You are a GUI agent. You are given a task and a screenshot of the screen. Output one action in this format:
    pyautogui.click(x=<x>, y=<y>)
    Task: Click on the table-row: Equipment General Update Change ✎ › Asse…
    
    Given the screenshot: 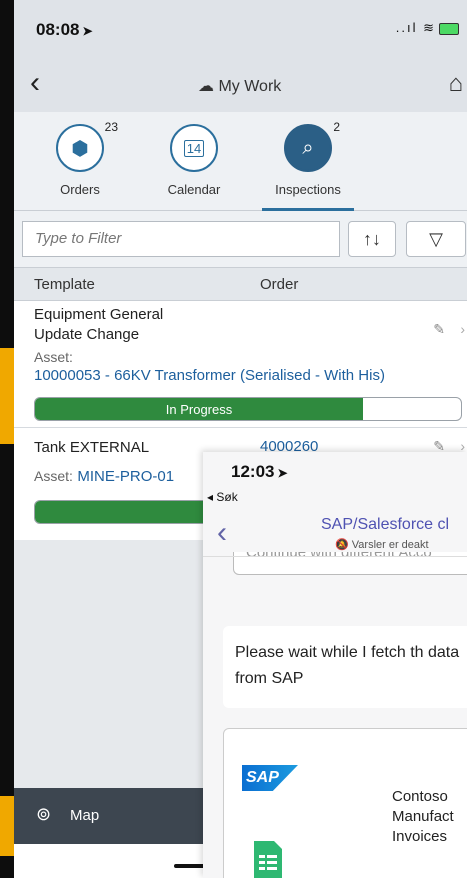 What is the action you would take?
    pyautogui.click(x=240, y=364)
    